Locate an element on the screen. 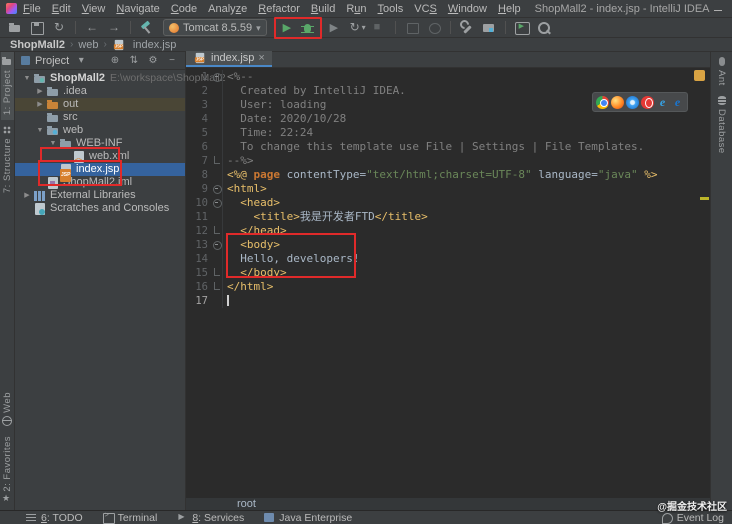  safari-browser-icon is located at coordinates (632, 102).